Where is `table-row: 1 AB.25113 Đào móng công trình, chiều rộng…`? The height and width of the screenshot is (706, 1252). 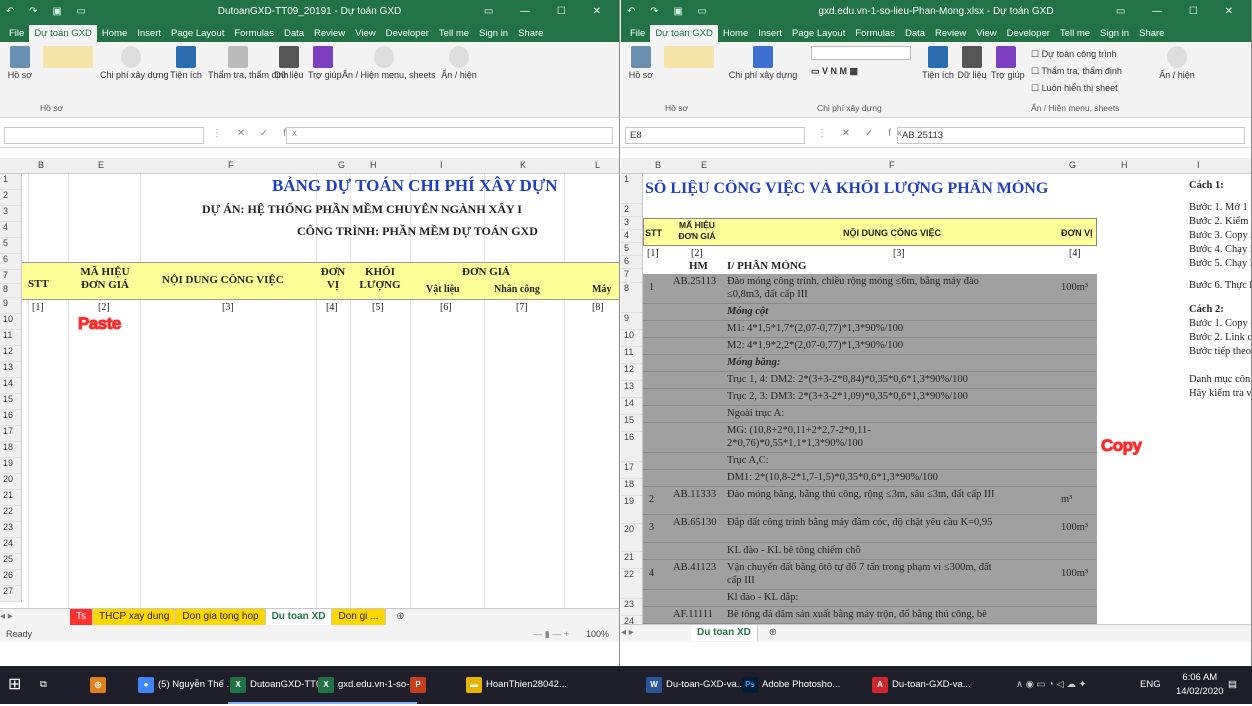 table-row: 1 AB.25113 Đào móng công trình, chiều rộng… is located at coordinates (870, 289).